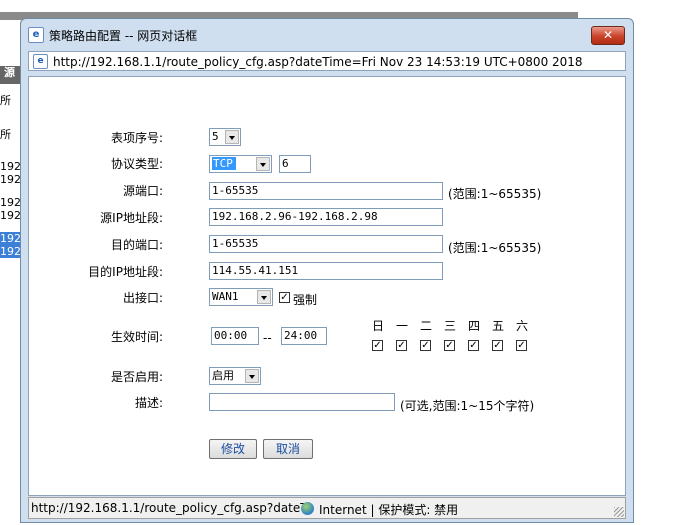 The width and height of the screenshot is (700, 525). I want to click on globe-icon, so click(307, 508).